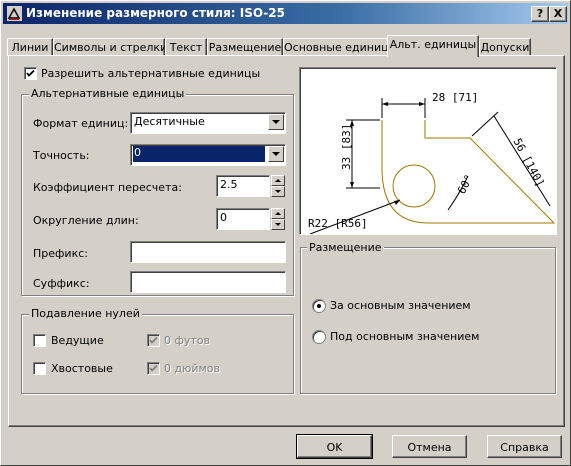 Image resolution: width=571 pixels, height=466 pixels. I want to click on scale-factor-value: 2.5, so click(229, 184).